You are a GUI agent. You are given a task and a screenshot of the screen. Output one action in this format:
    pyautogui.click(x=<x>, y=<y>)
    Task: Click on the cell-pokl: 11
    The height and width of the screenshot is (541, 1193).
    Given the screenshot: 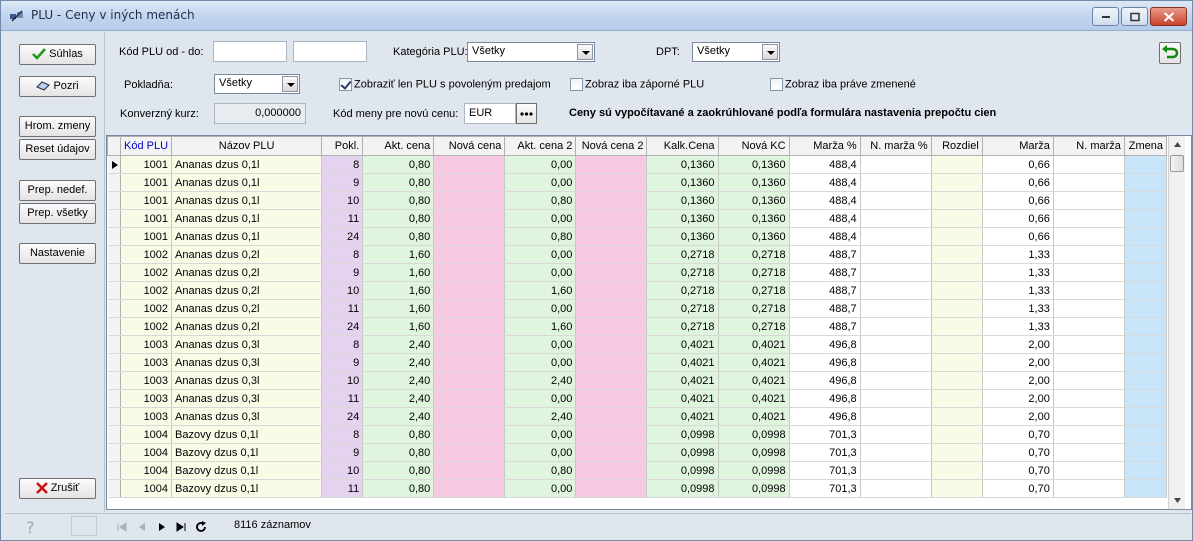 What is the action you would take?
    pyautogui.click(x=342, y=218)
    